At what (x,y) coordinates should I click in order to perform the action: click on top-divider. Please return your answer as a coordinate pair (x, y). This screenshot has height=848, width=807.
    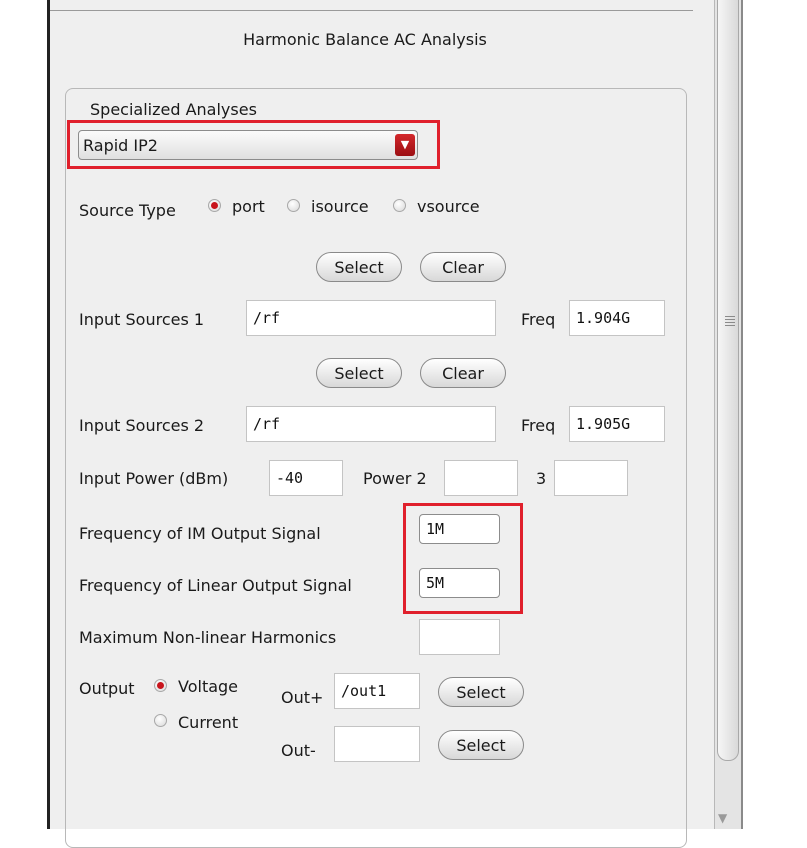
    Looking at the image, I should click on (371, 10).